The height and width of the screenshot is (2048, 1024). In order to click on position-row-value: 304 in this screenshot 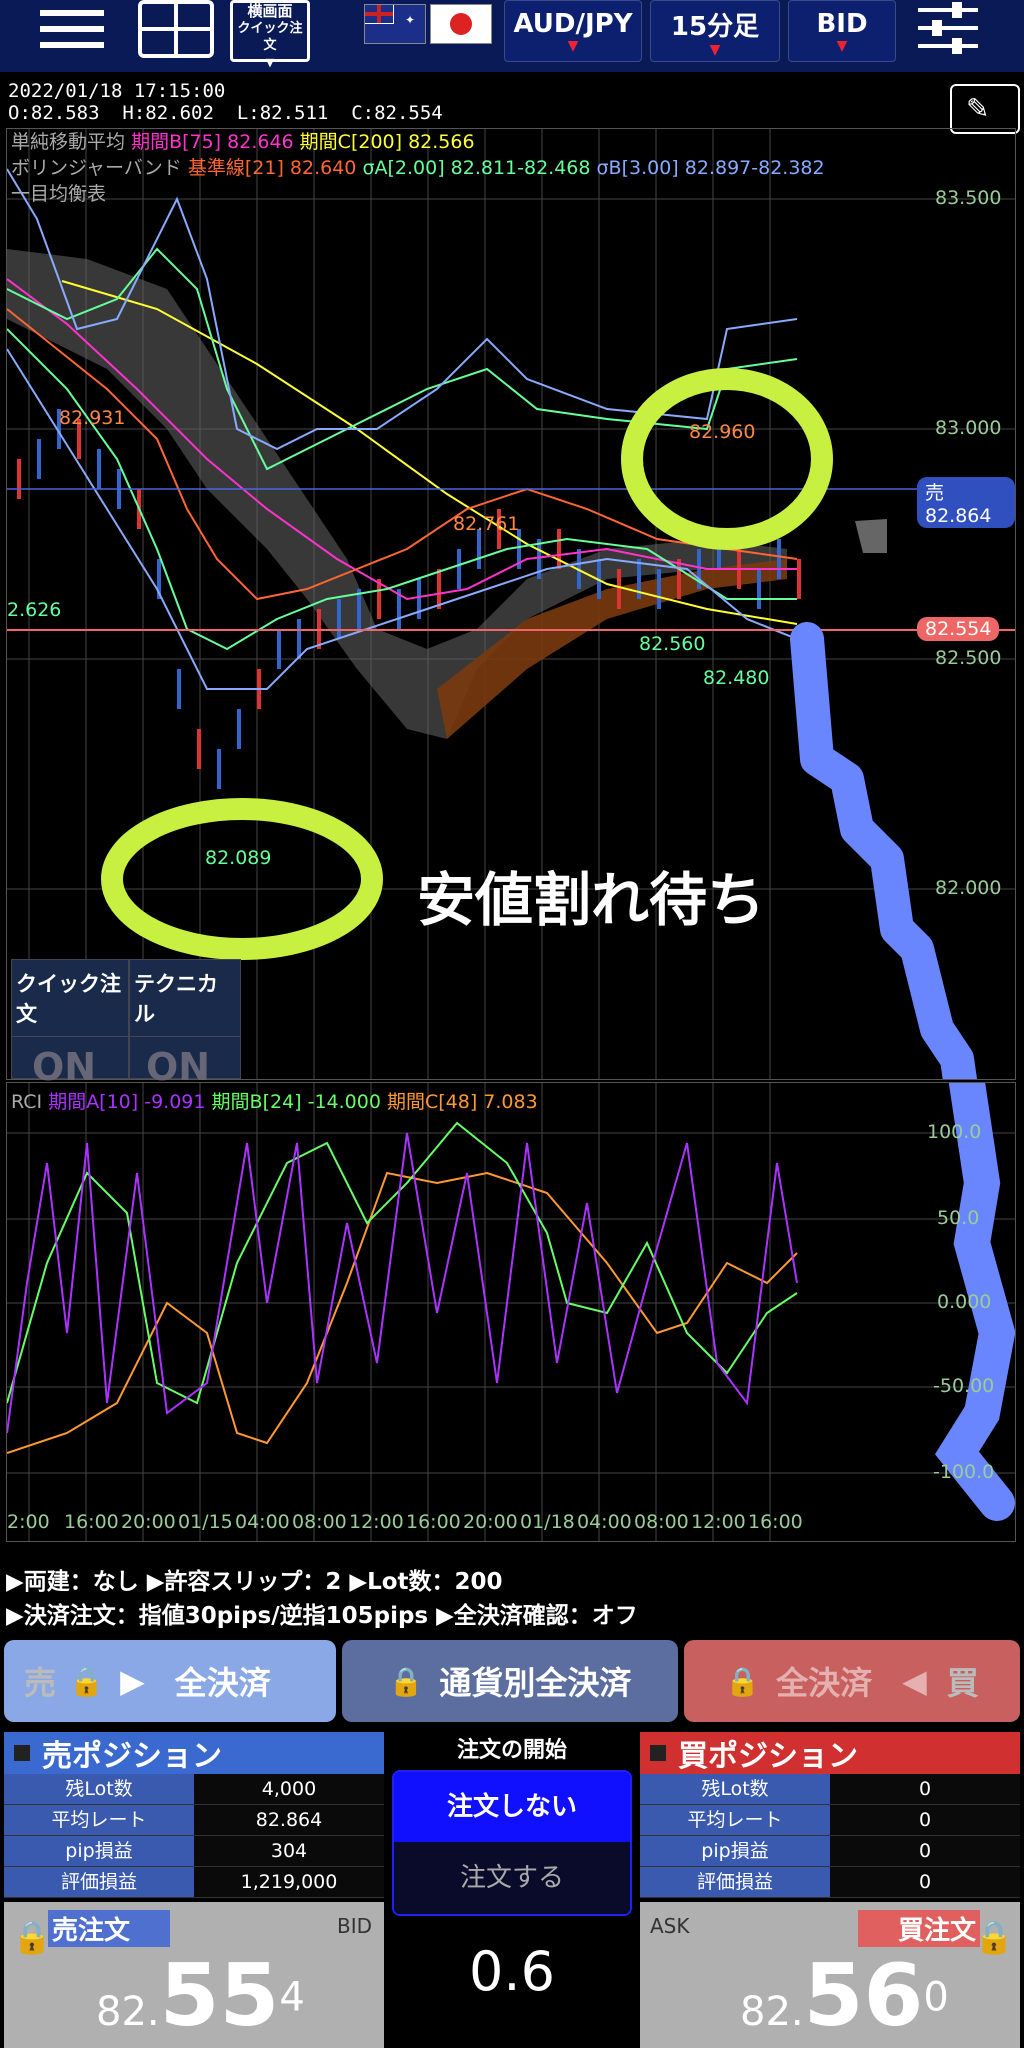, I will do `click(289, 1851)`.